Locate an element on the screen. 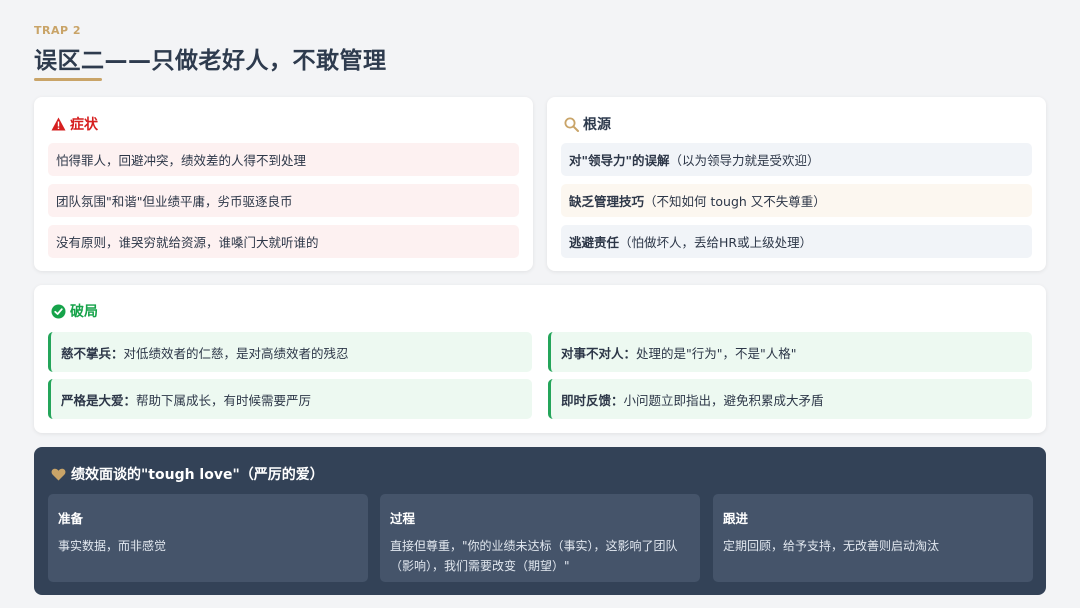 Image resolution: width=1080 pixels, height=608 pixels. solutions-heading: 破局 is located at coordinates (74, 311).